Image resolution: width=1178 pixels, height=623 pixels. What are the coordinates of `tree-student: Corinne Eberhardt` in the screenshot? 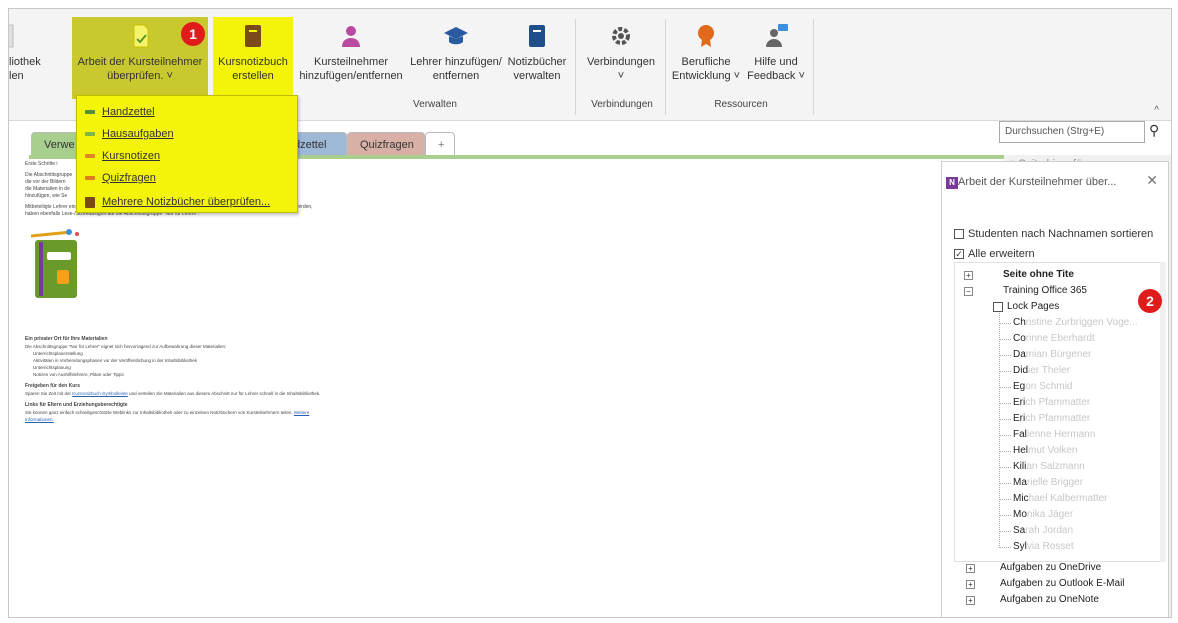 It's located at (1054, 338).